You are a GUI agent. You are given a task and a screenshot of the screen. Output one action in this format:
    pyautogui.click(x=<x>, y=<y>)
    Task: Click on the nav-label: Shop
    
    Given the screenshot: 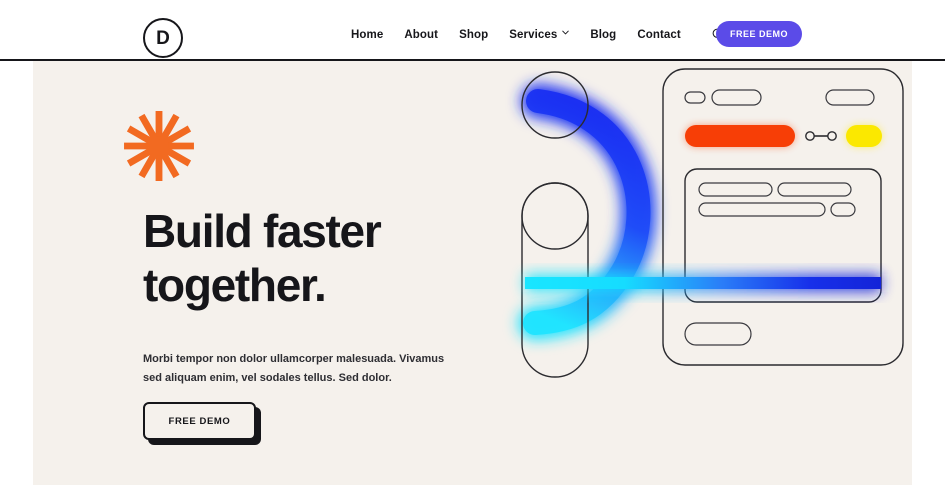 What is the action you would take?
    pyautogui.click(x=474, y=34)
    